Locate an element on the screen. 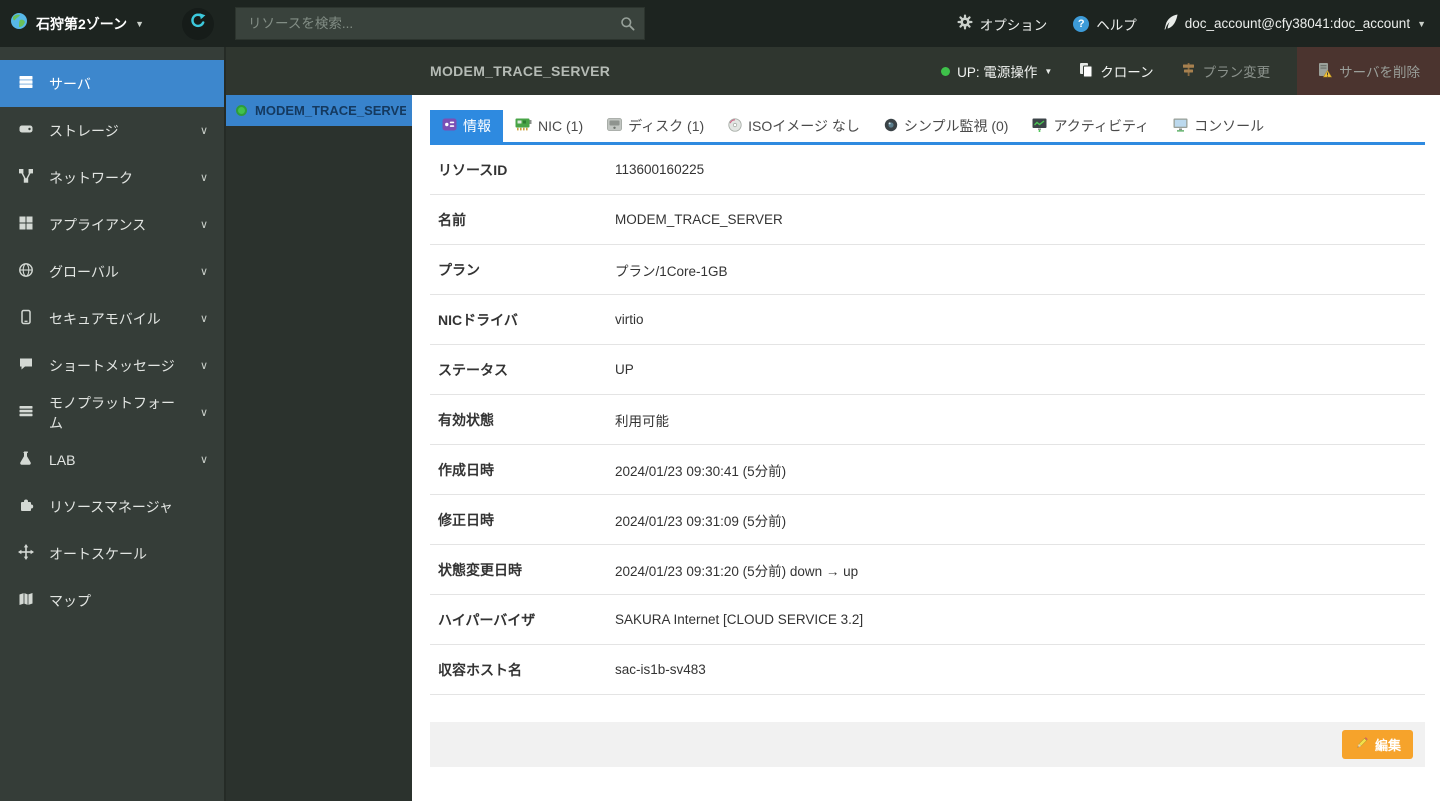 This screenshot has width=1440, height=801. sidebar-item-network: ネットワーク ∨ is located at coordinates (112, 177).